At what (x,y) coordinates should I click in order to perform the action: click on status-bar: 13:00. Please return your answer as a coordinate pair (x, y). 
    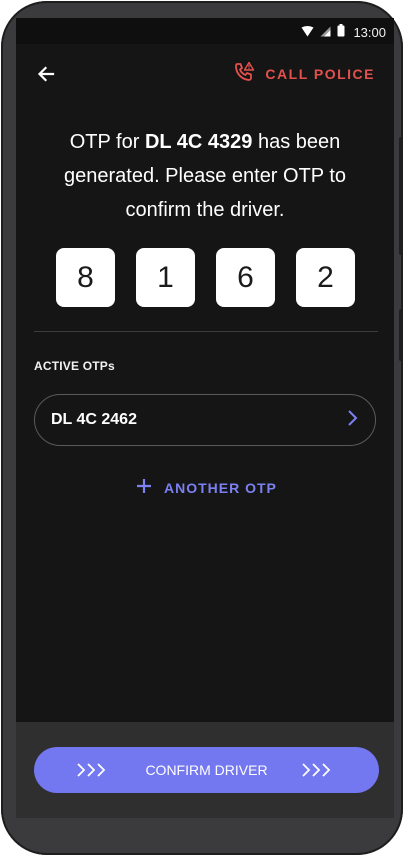
    Looking at the image, I should click on (205, 31).